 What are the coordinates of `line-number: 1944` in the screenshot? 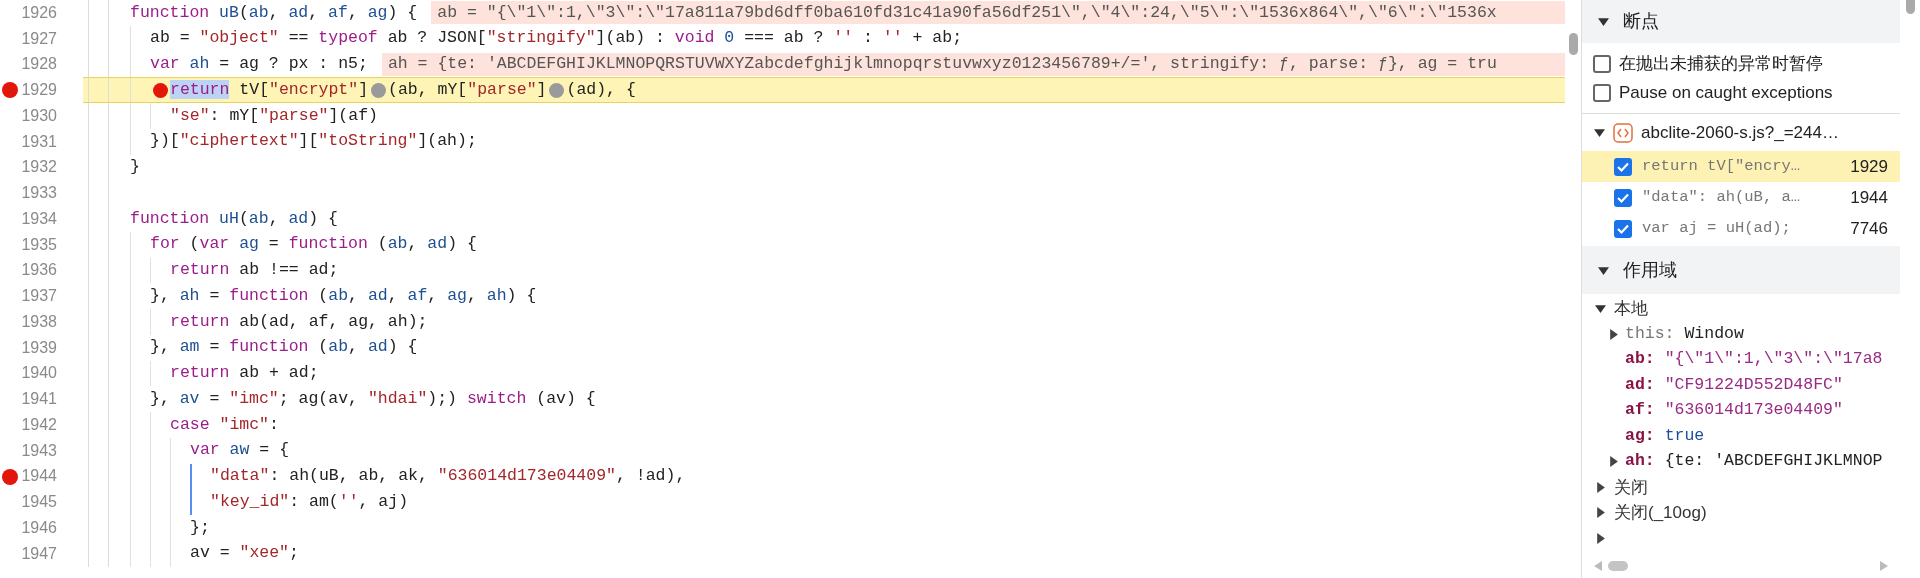 It's located at (39, 476).